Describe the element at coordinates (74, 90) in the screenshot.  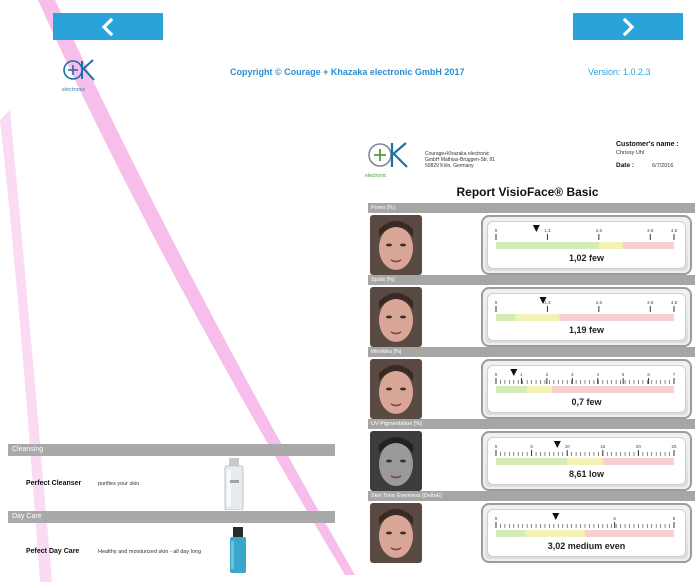
I see `logo-subtext: electronic` at that location.